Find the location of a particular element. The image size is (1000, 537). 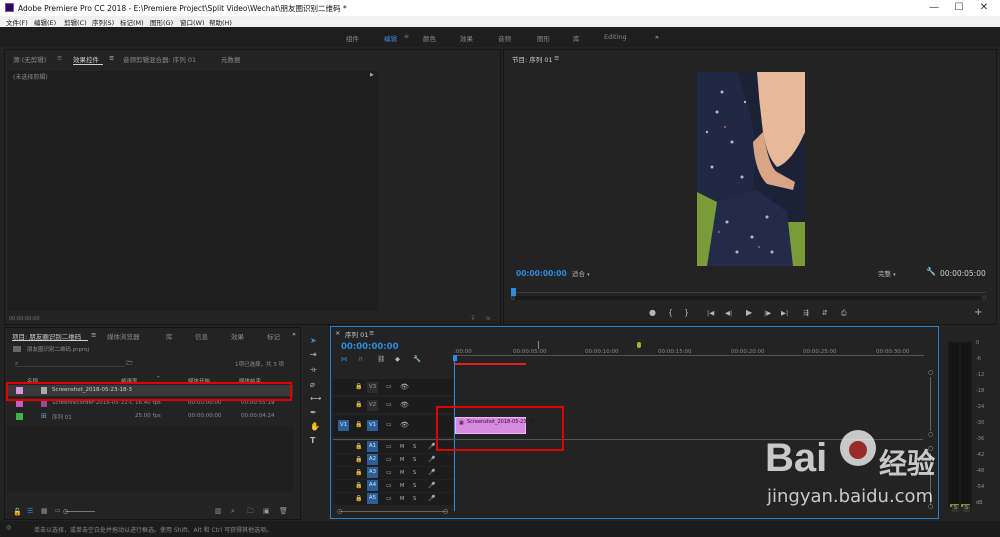

razor-tool-icon: ⌀ is located at coordinates (312, 385).